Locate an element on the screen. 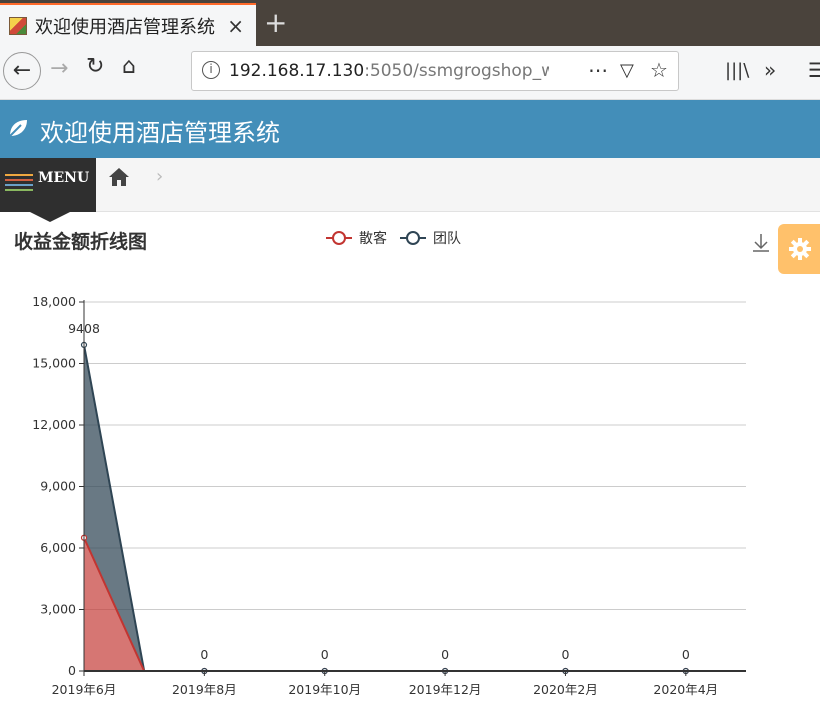 This screenshot has width=820, height=705. library-icon: |||\ is located at coordinates (737, 70).